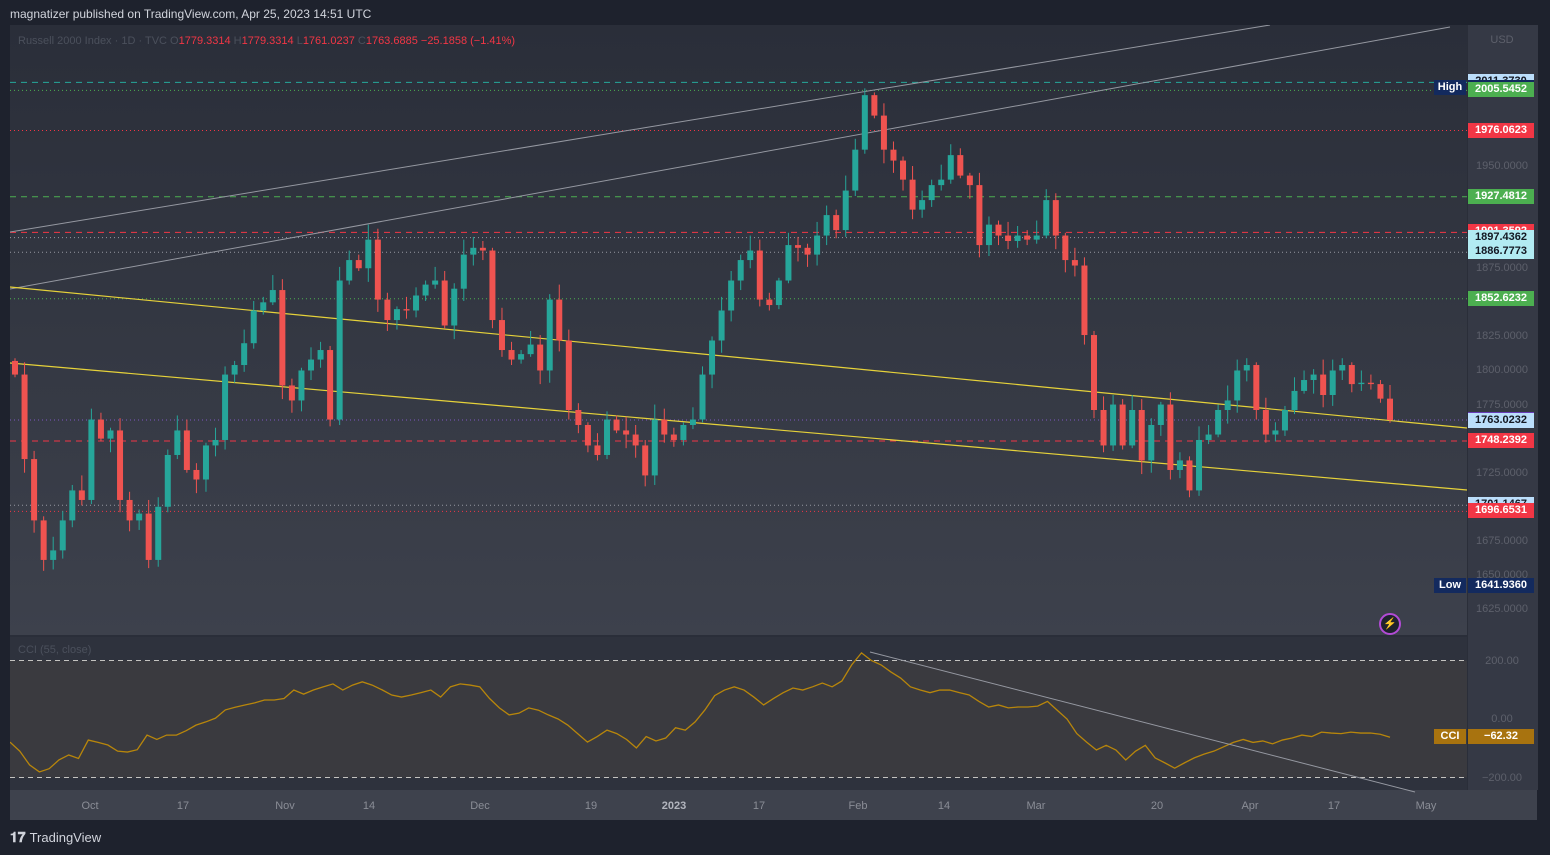 This screenshot has height=855, width=1550. I want to click on time-tick-label: May, so click(1426, 806).